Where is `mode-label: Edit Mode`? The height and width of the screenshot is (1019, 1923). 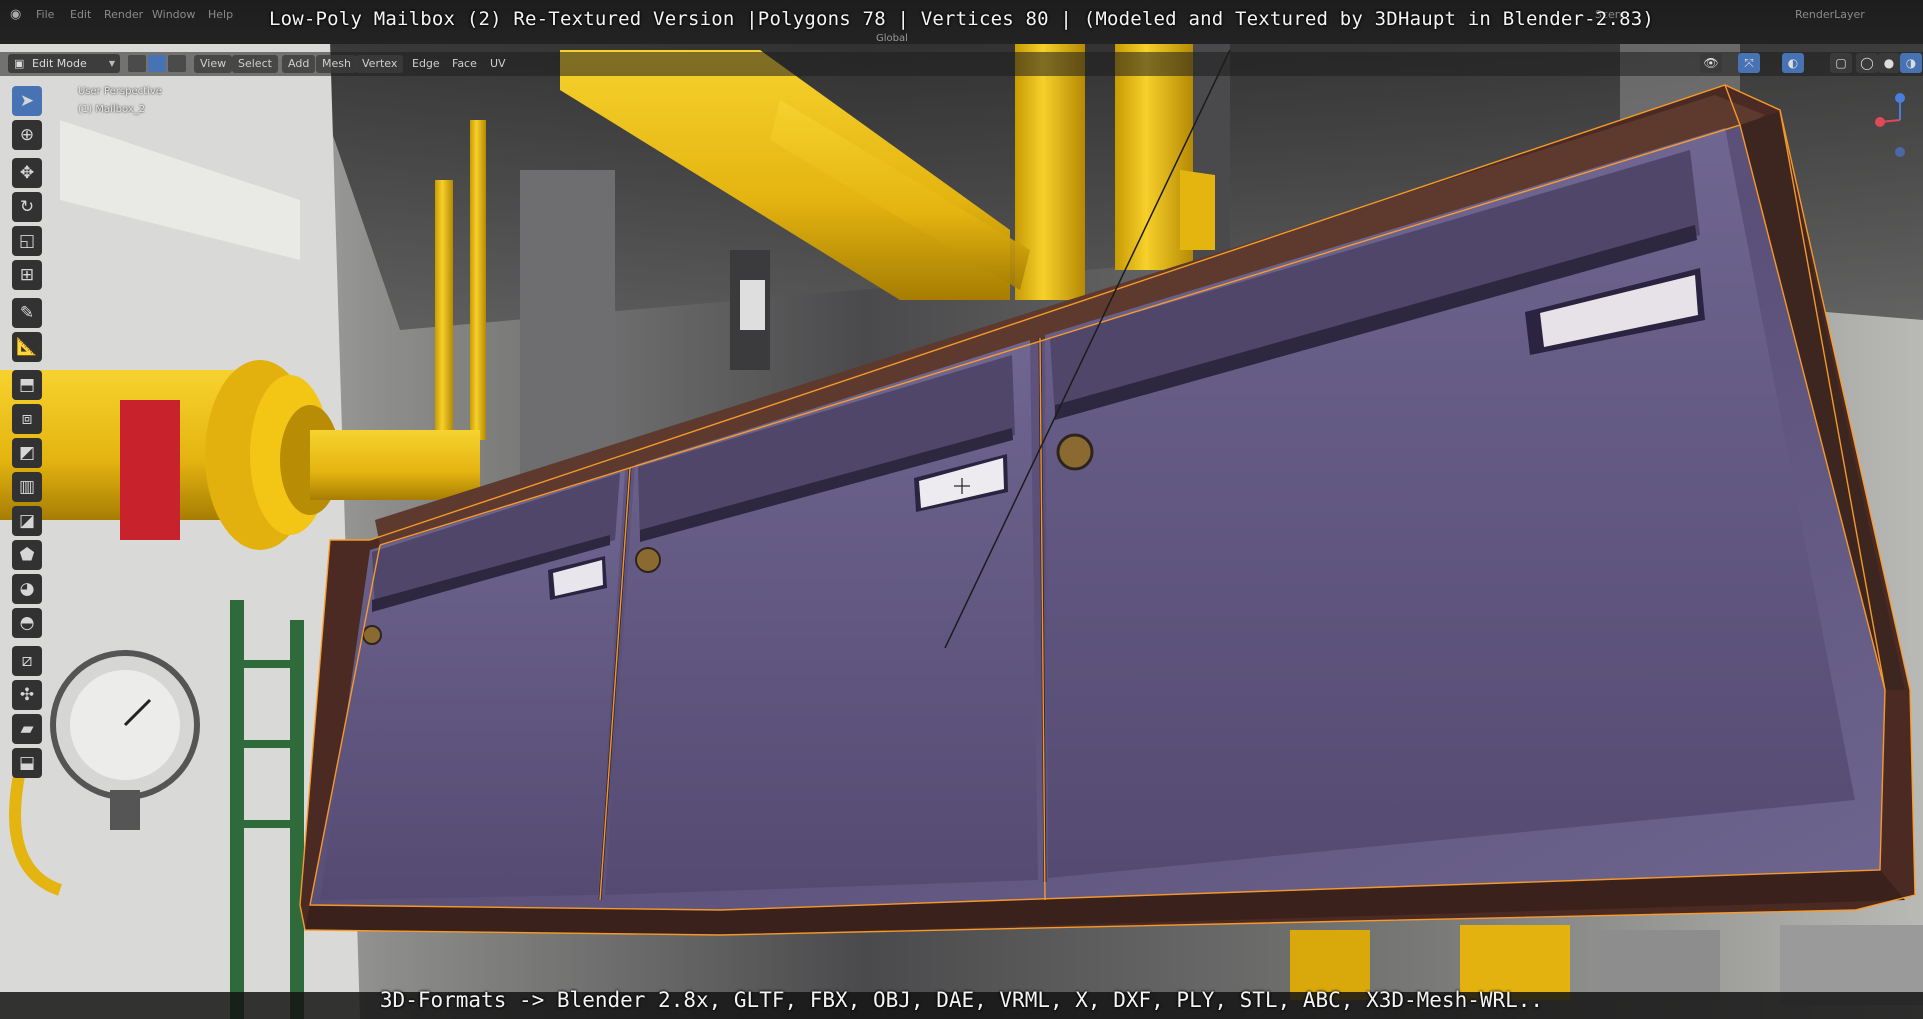 mode-label: Edit Mode is located at coordinates (59, 63).